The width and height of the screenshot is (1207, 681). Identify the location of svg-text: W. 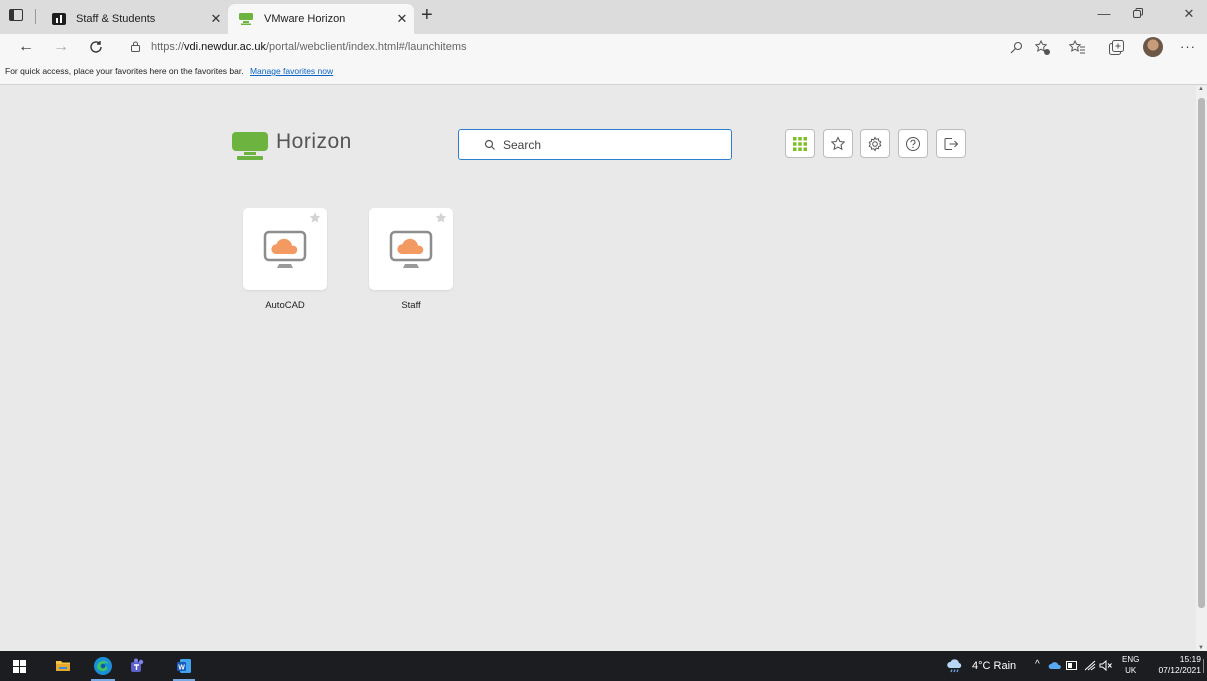
(181, 668).